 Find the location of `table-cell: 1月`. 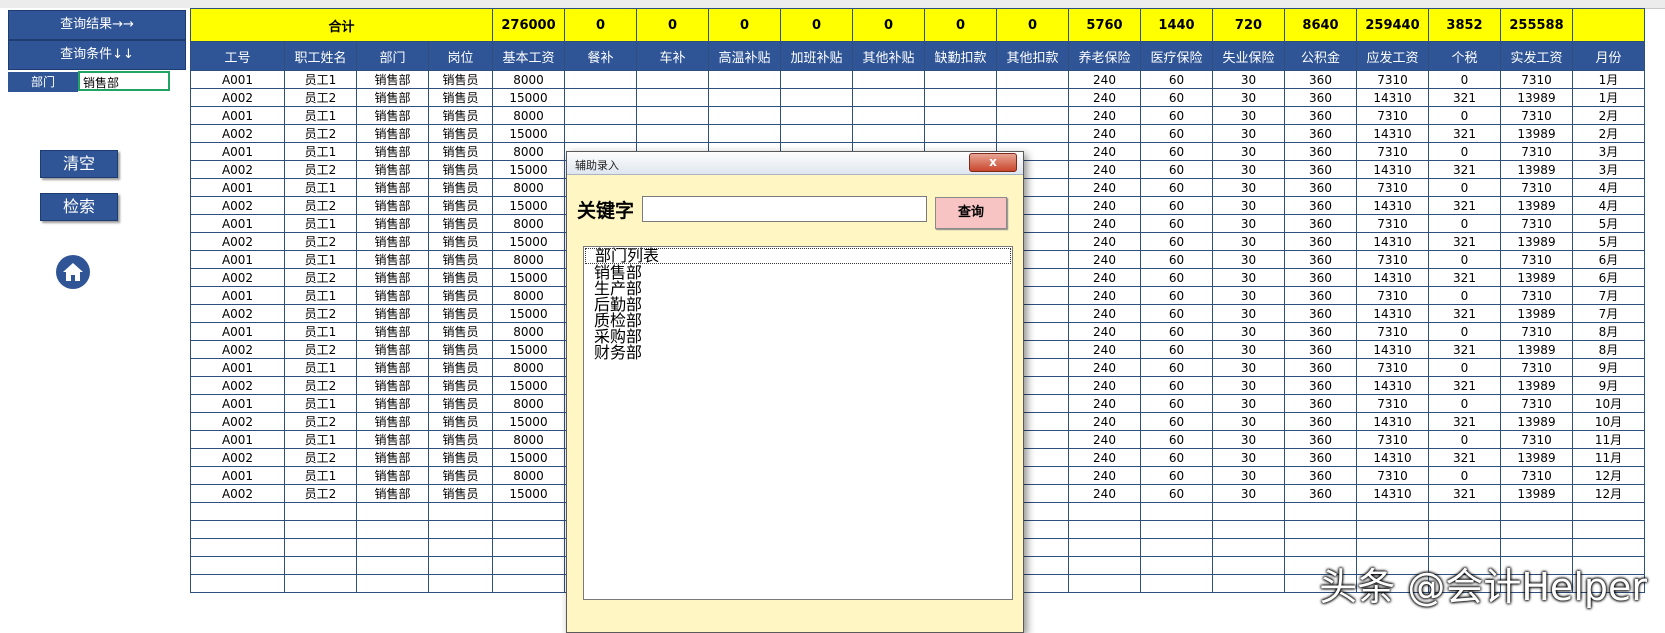

table-cell: 1月 is located at coordinates (1608, 79).